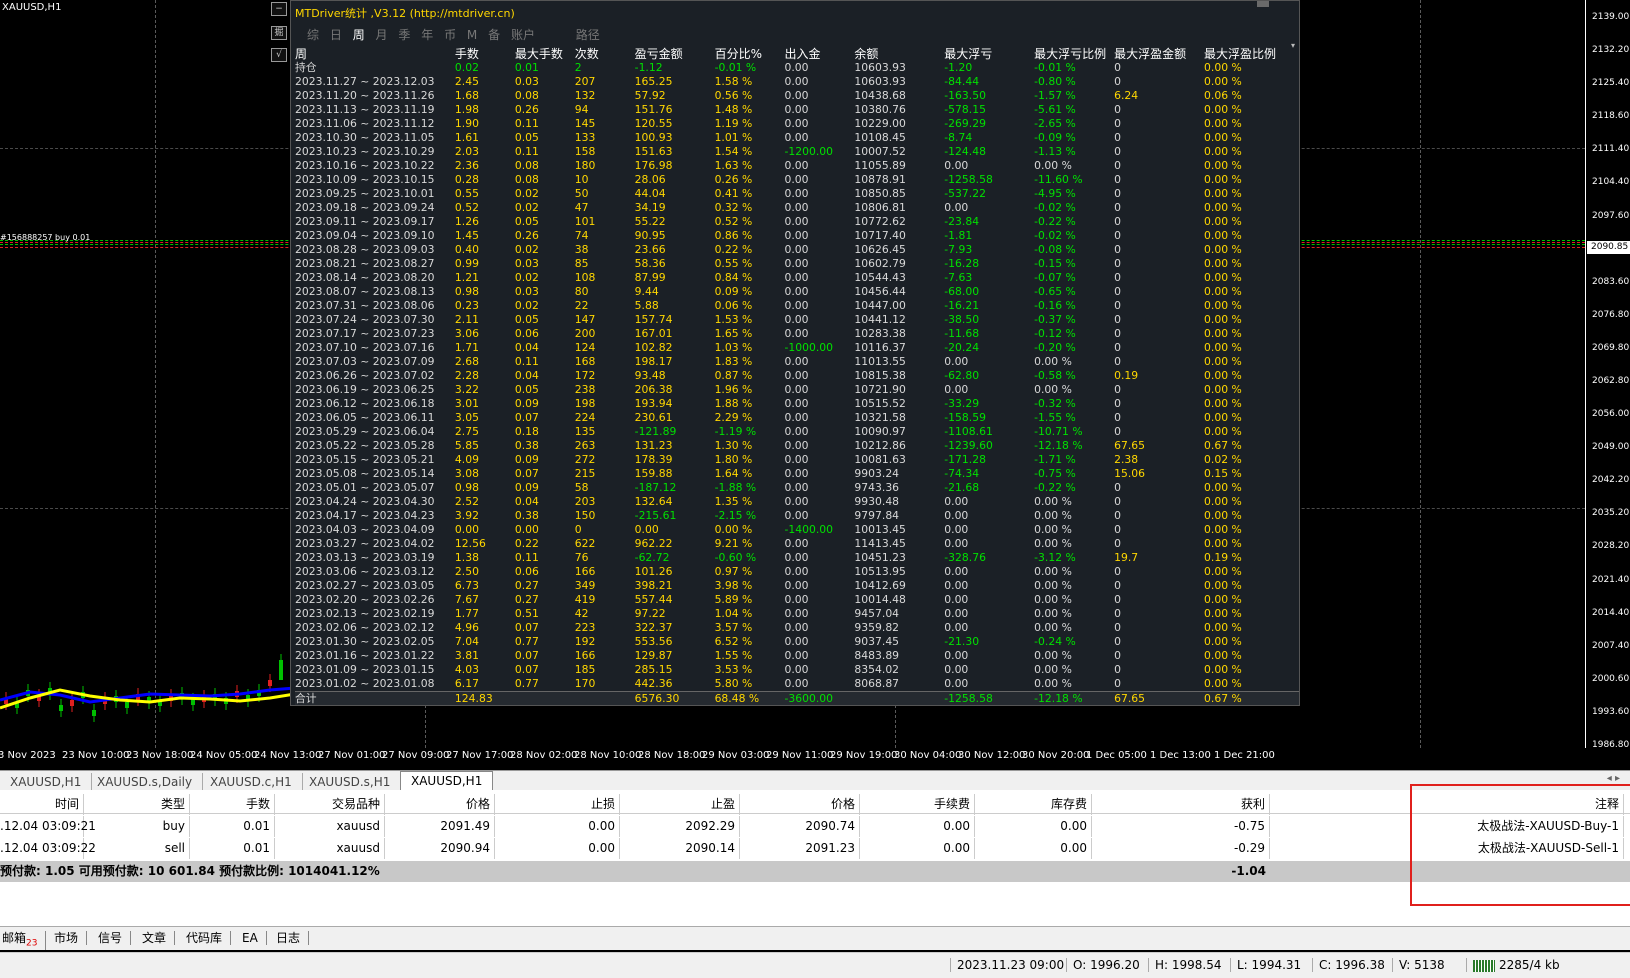 The height and width of the screenshot is (978, 1630). What do you see at coordinates (674, 698) in the screenshot?
I see `stats-total-cell: 6576.30` at bounding box center [674, 698].